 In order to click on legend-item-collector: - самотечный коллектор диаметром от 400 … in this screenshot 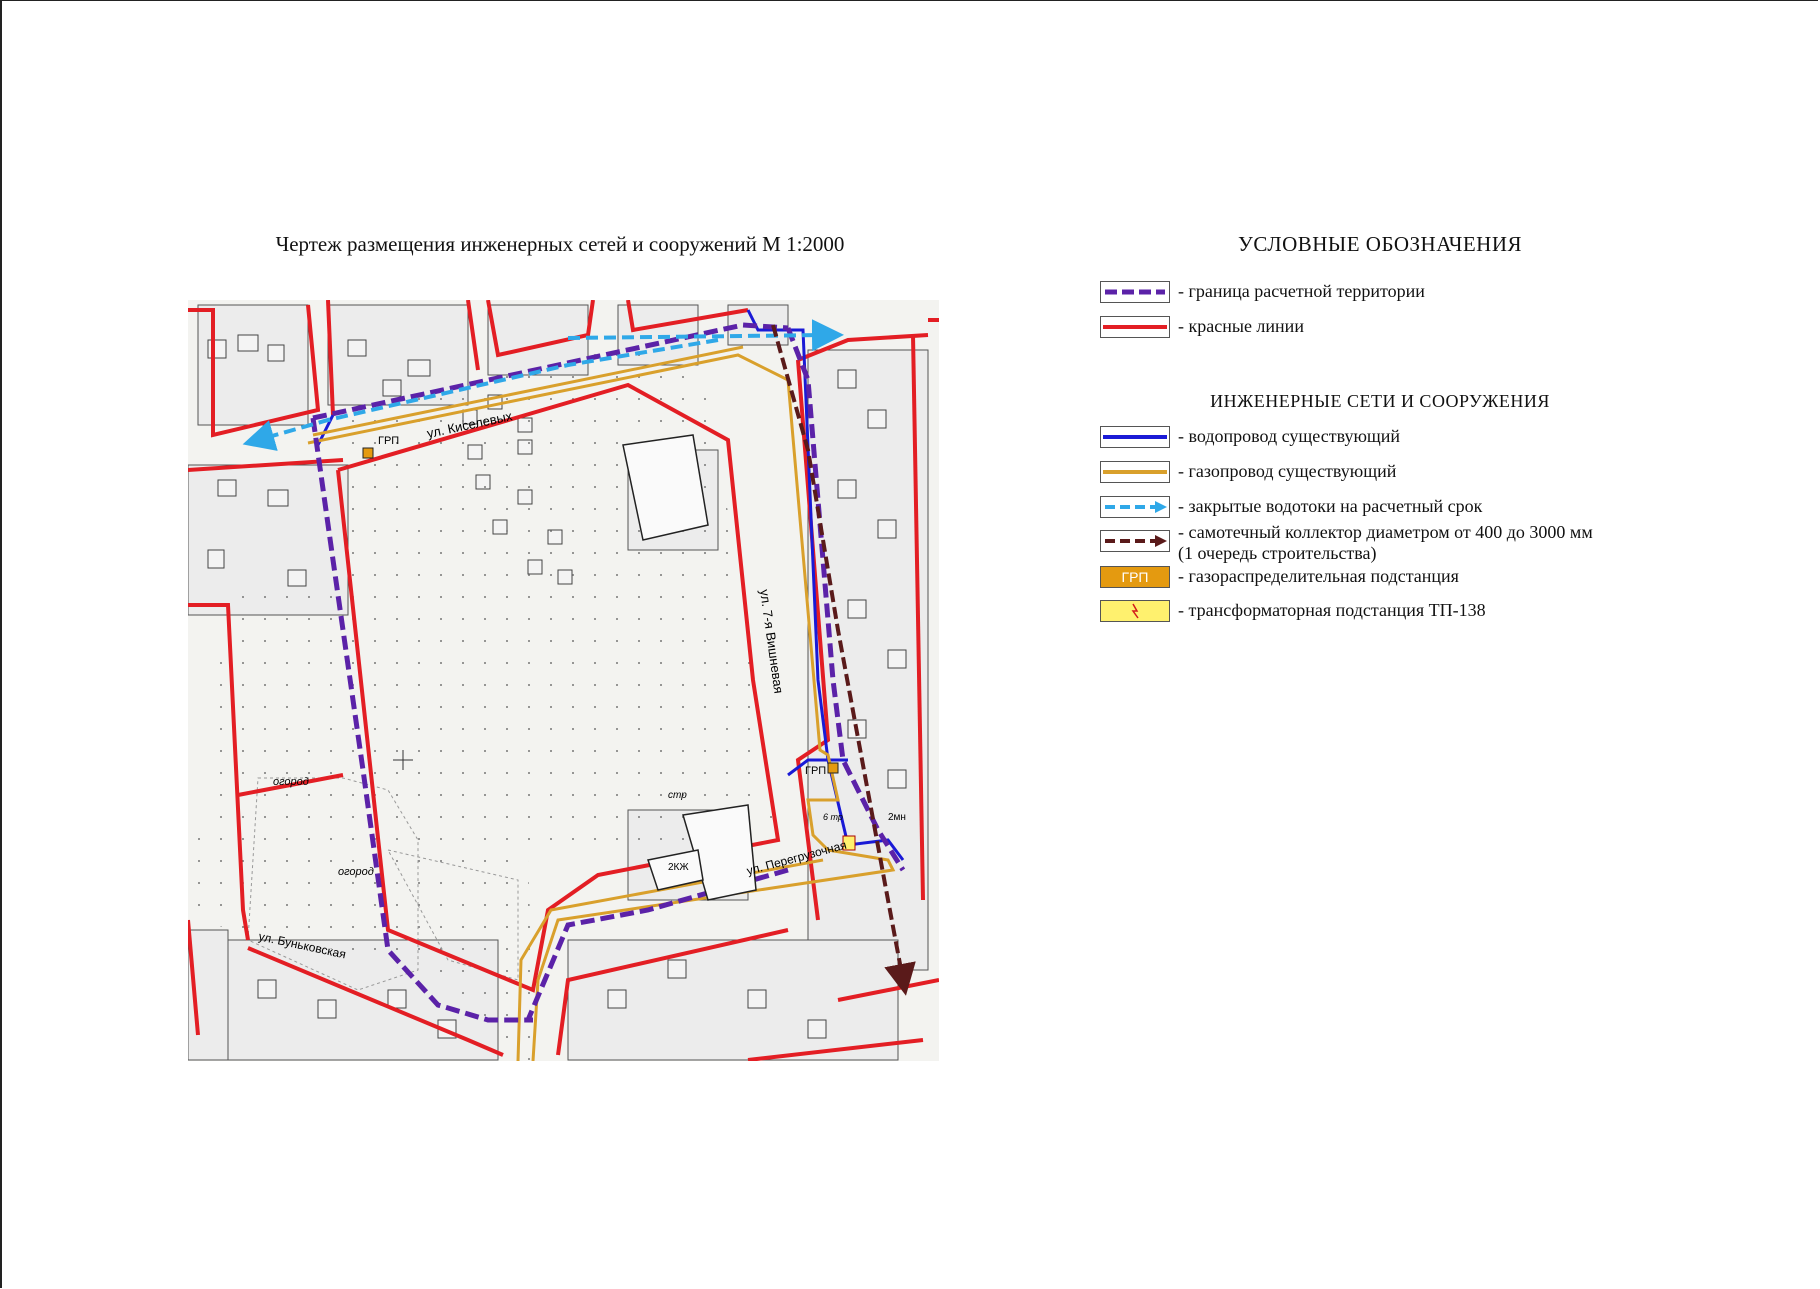, I will do `click(1346, 543)`.